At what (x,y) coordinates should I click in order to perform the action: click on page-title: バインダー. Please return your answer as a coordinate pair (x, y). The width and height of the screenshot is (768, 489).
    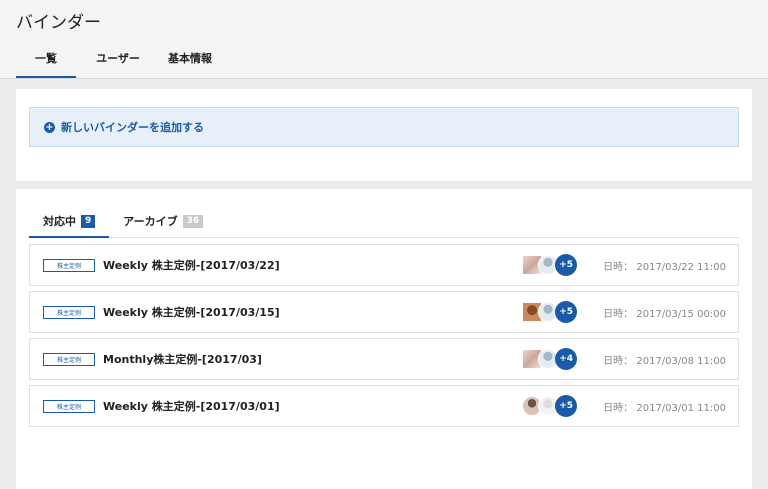
    Looking at the image, I should click on (58, 22).